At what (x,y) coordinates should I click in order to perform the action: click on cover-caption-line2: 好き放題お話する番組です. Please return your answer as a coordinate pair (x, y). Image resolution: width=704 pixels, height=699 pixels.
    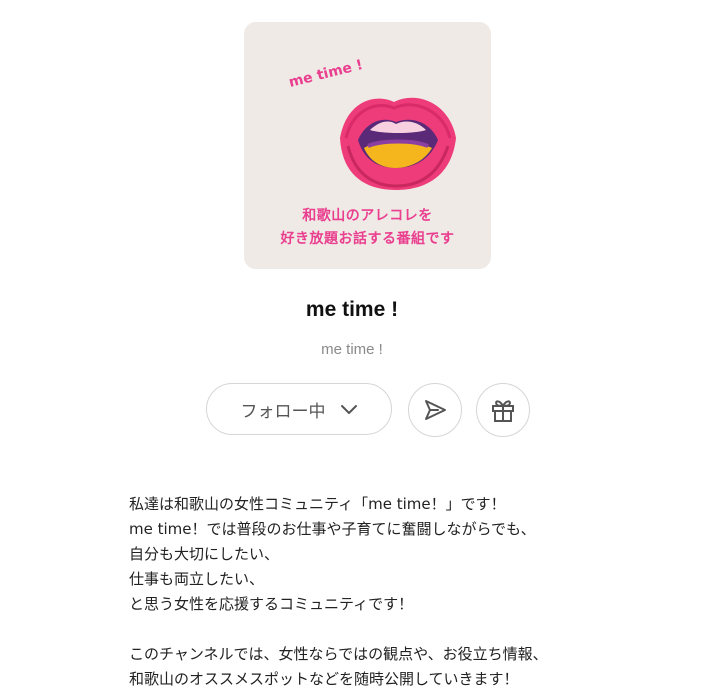
    Looking at the image, I should click on (367, 239).